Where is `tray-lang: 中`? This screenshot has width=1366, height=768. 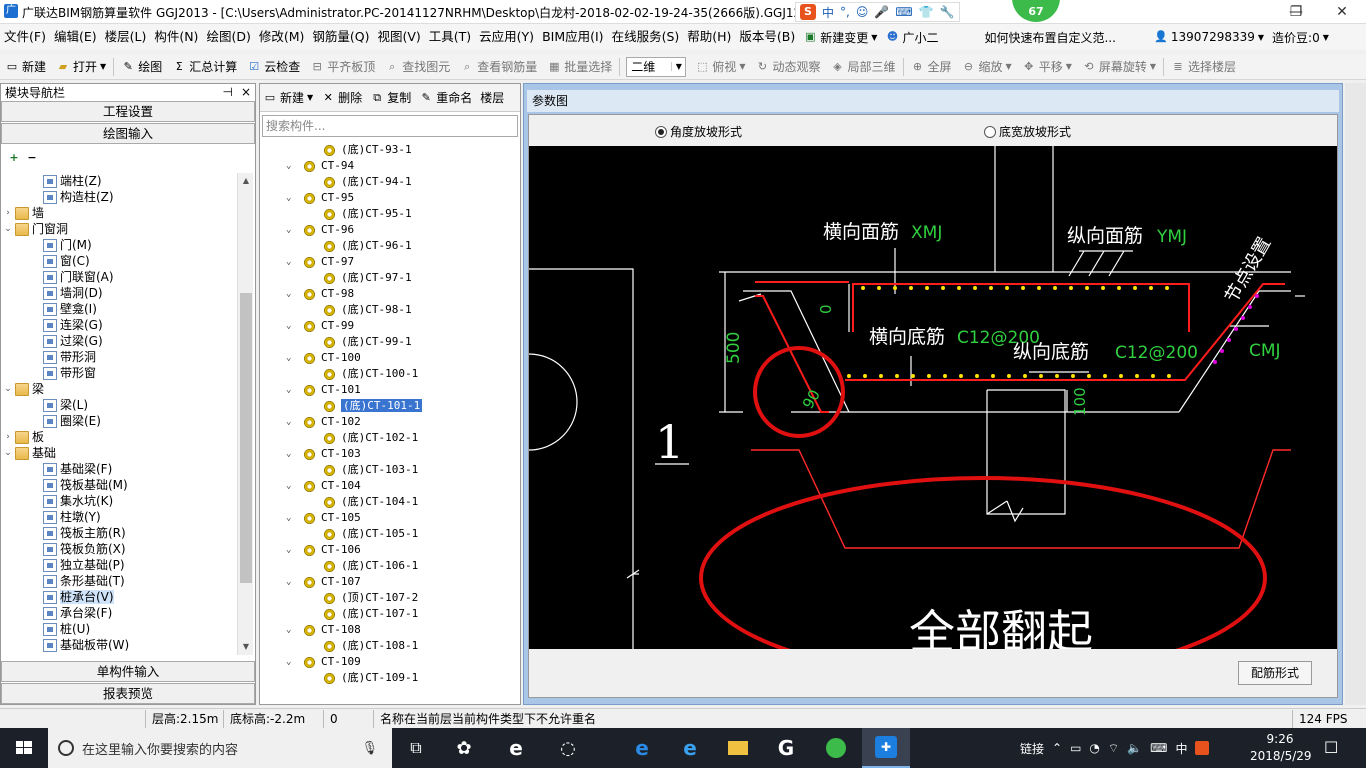 tray-lang: 中 is located at coordinates (1181, 748).